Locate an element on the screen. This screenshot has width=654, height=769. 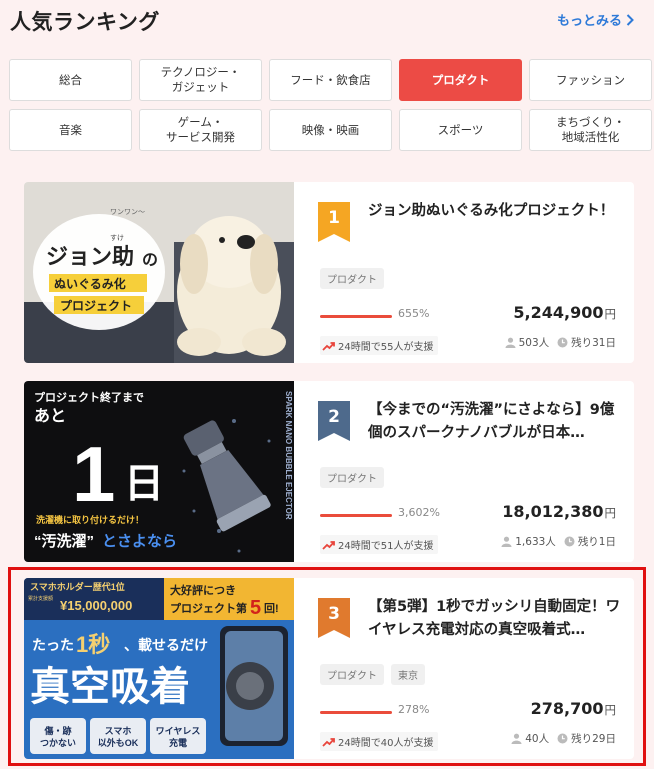
thumb-badge: ワンワン〜 is located at coordinates (127, 212).